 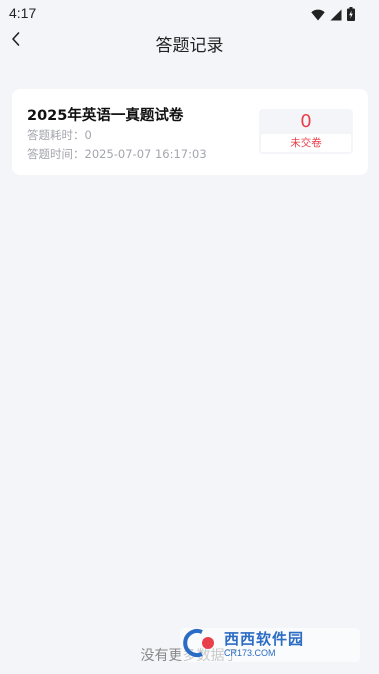 I want to click on exam-title: 2025年英语一真题试卷, so click(x=105, y=116).